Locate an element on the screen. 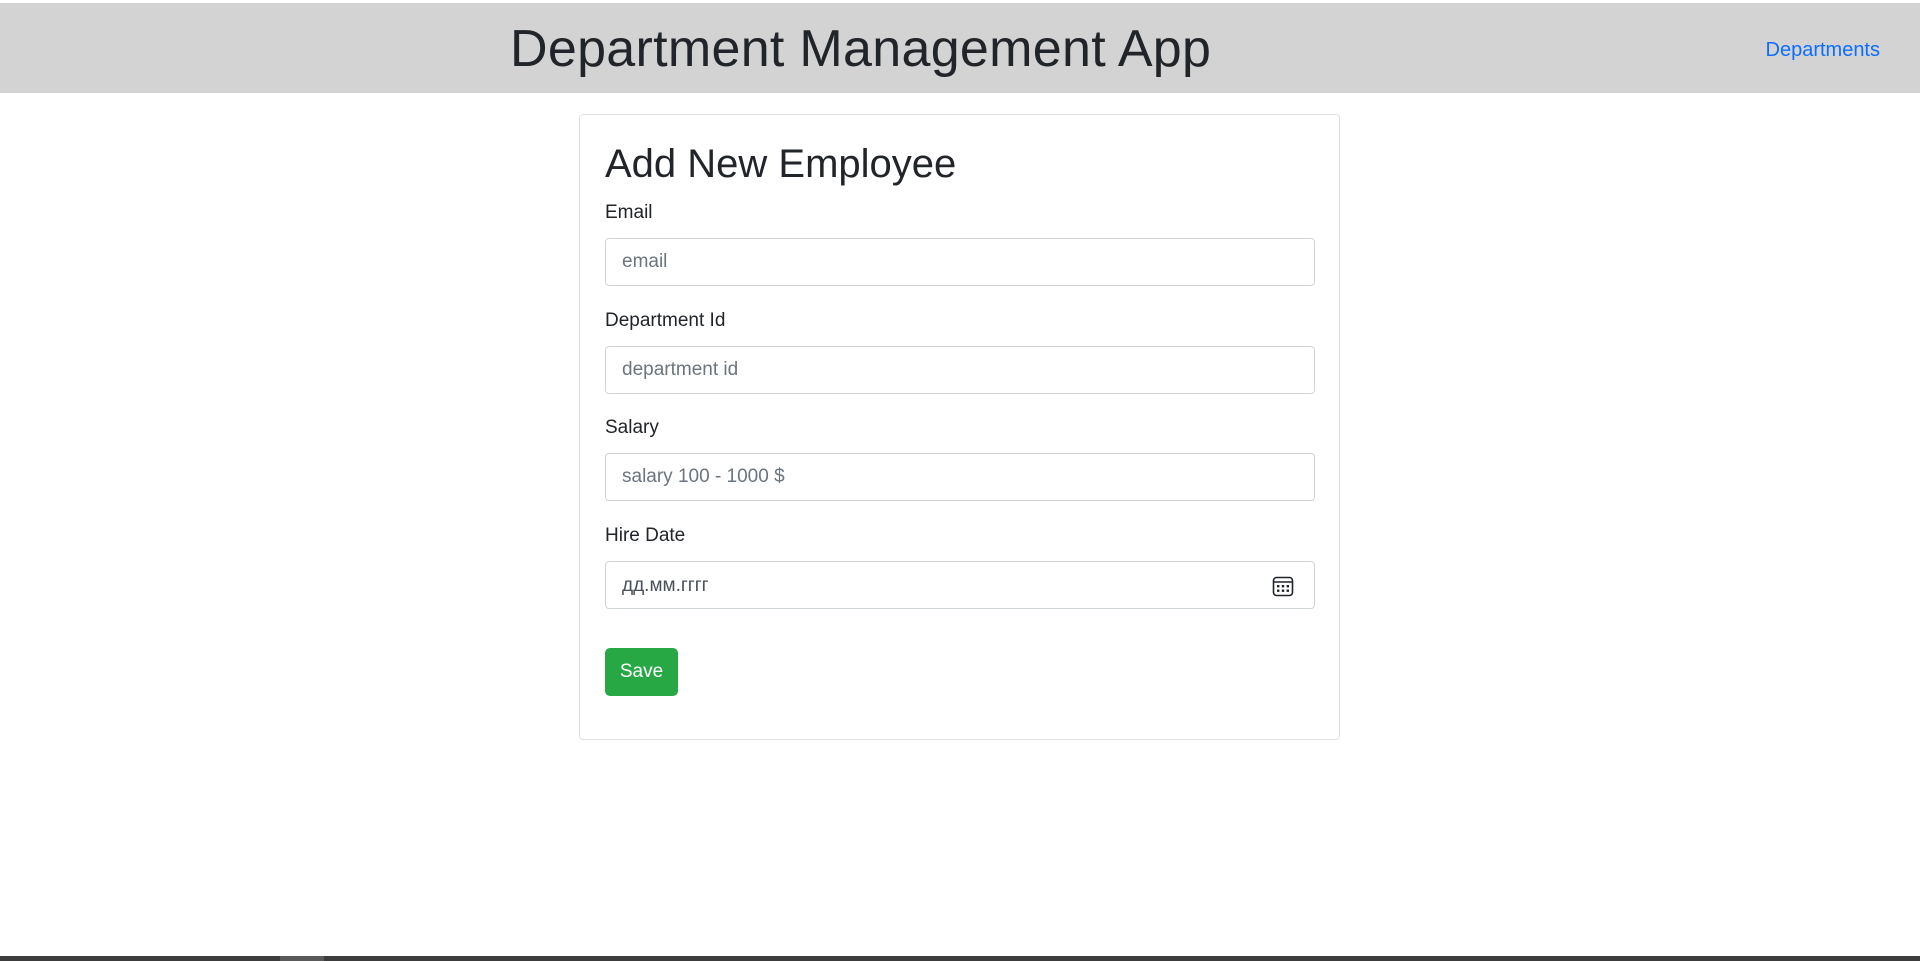 The height and width of the screenshot is (961, 1920). nav-link-departments: Departments is located at coordinates (1823, 50).